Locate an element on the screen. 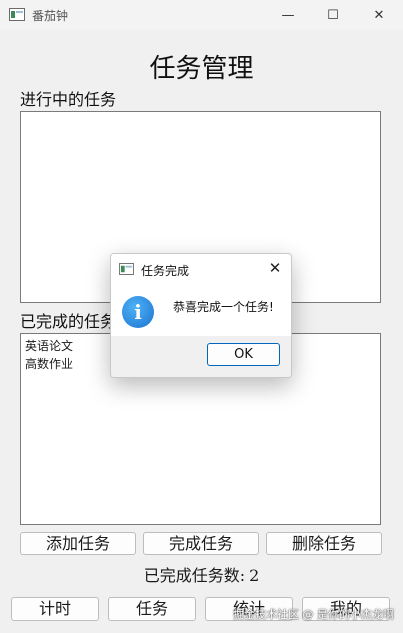 The height and width of the screenshot is (633, 403). nav-tasks-button: 任务 is located at coordinates (152, 609).